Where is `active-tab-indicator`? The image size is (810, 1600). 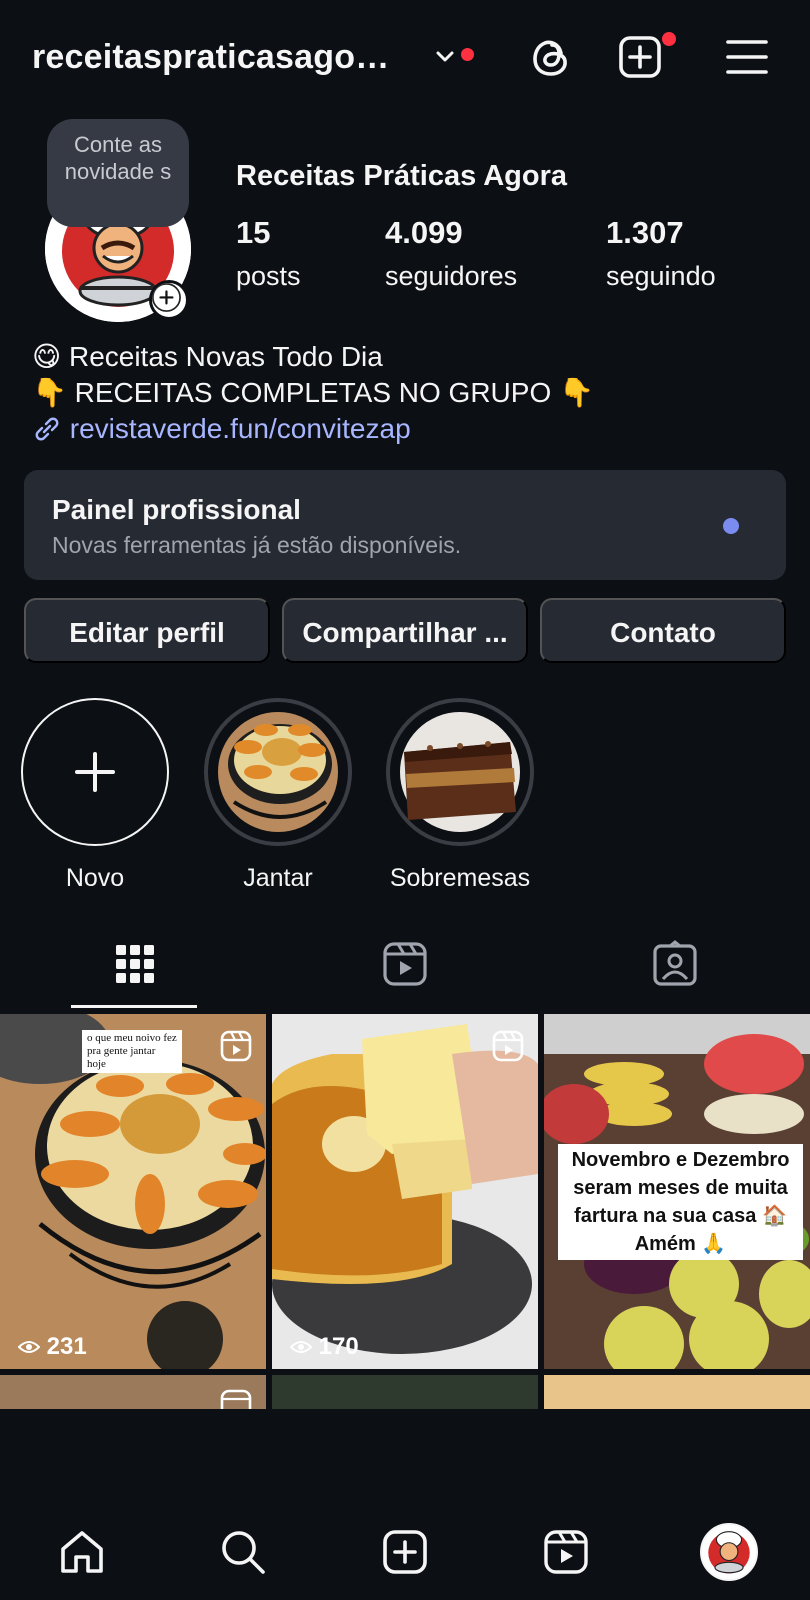 active-tab-indicator is located at coordinates (134, 1006).